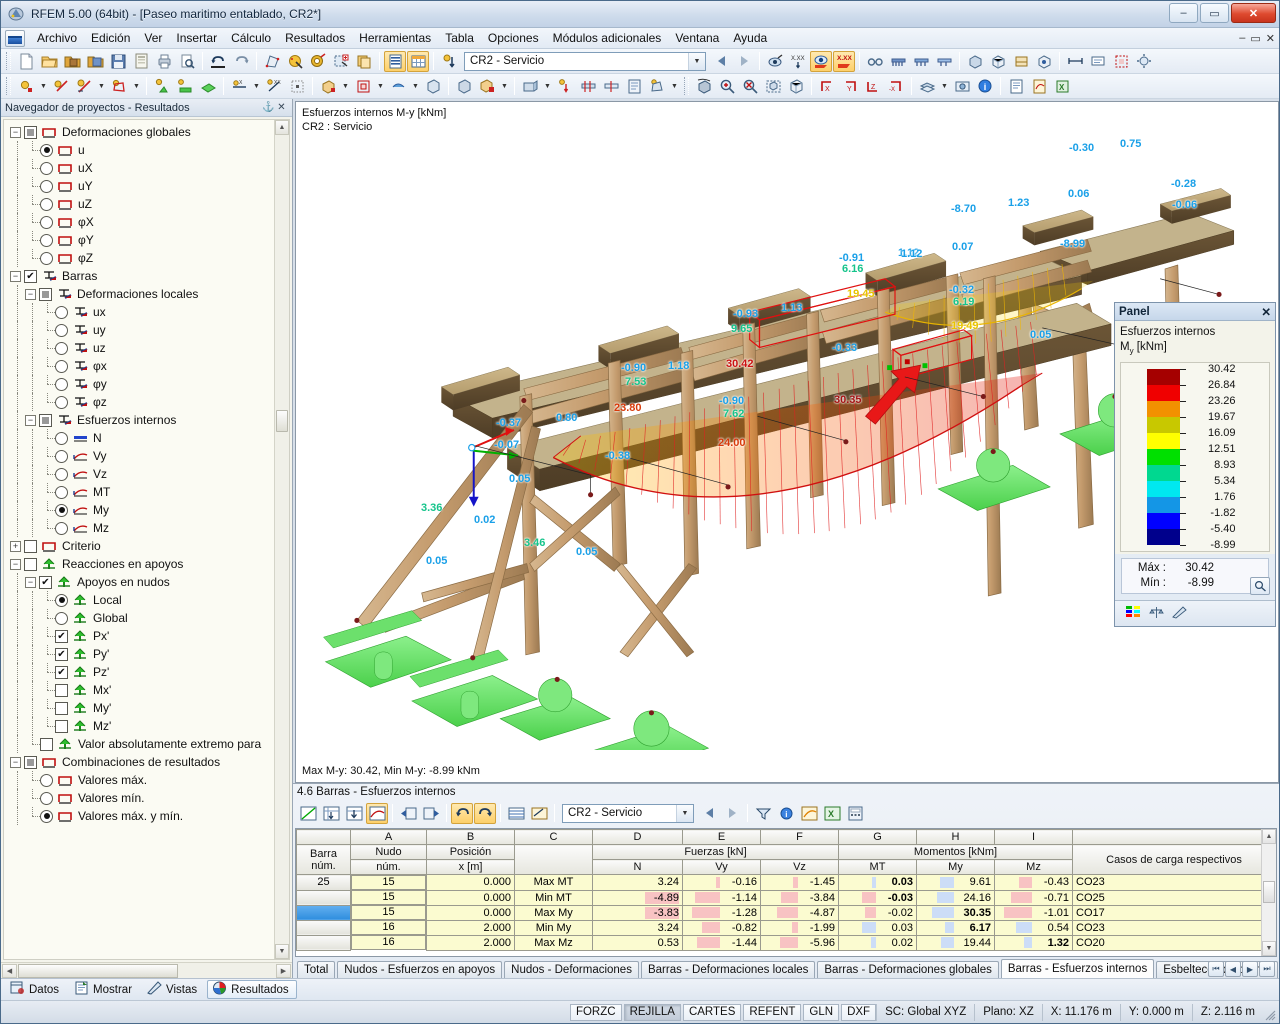 Image resolution: width=1280 pixels, height=1024 pixels. What do you see at coordinates (553, 882) in the screenshot?
I see `table-cell-type: Max MT` at bounding box center [553, 882].